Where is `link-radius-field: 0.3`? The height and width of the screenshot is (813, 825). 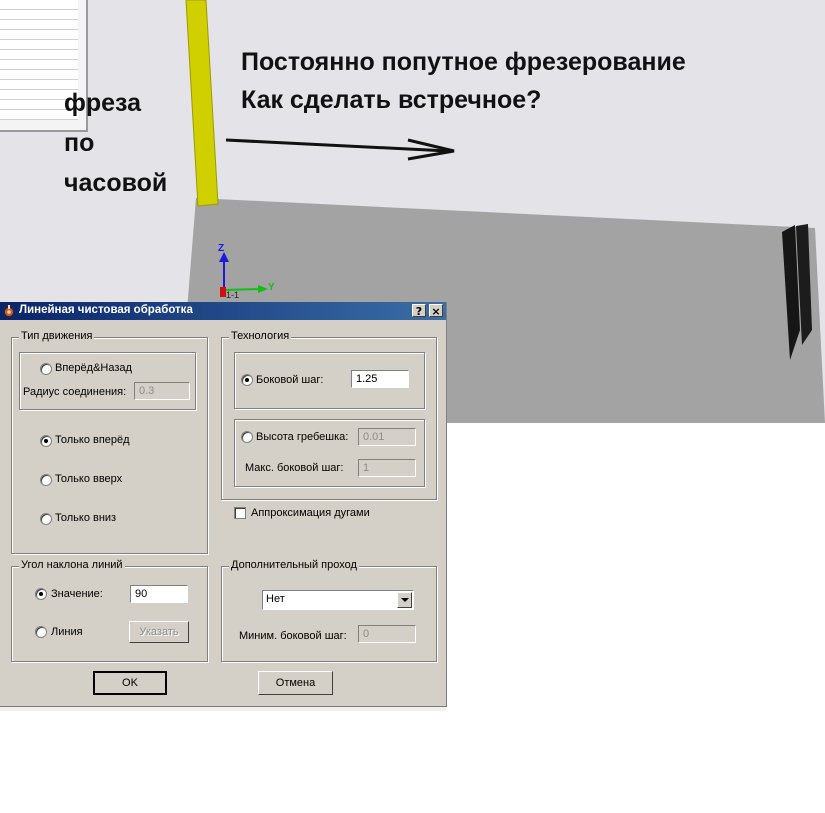 link-radius-field: 0.3 is located at coordinates (162, 391).